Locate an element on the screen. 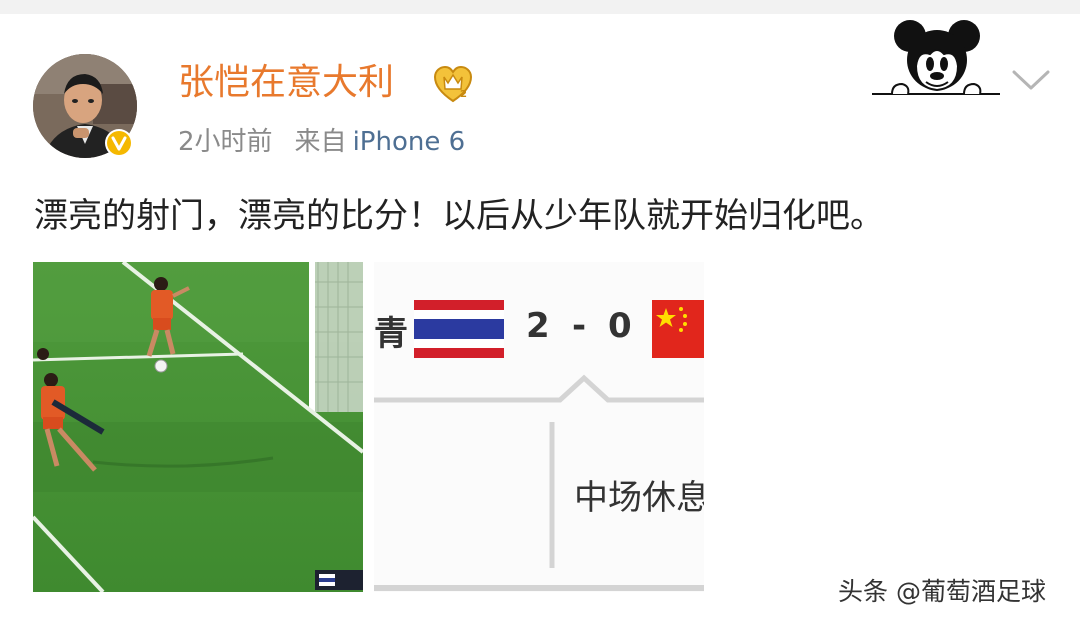  svg-text: 2 is located at coordinates (463, 94).